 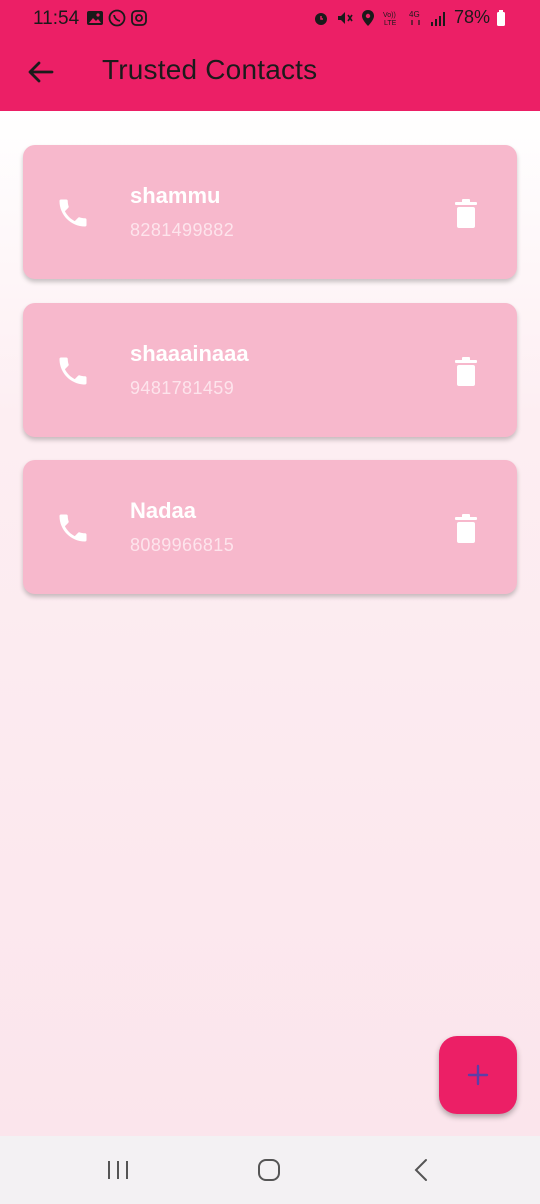 I want to click on volte-icon: Vo))LTE, so click(x=390, y=19).